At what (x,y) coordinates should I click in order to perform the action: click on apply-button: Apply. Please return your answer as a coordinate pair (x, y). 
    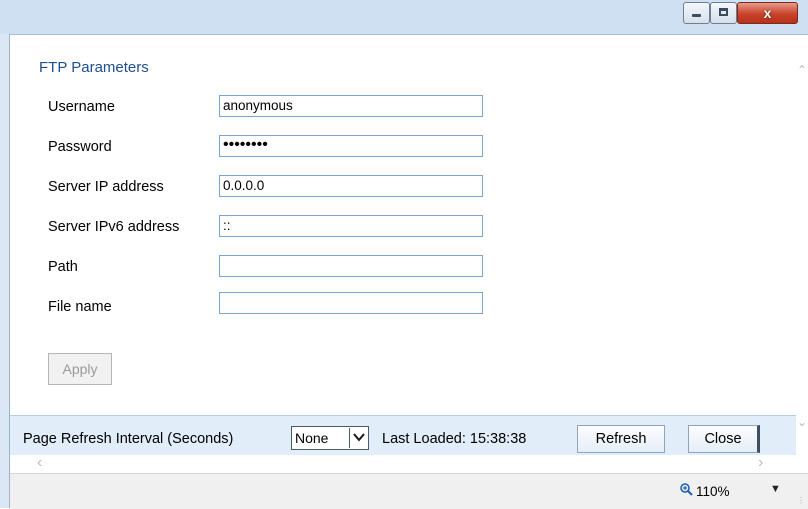
    Looking at the image, I should click on (80, 369).